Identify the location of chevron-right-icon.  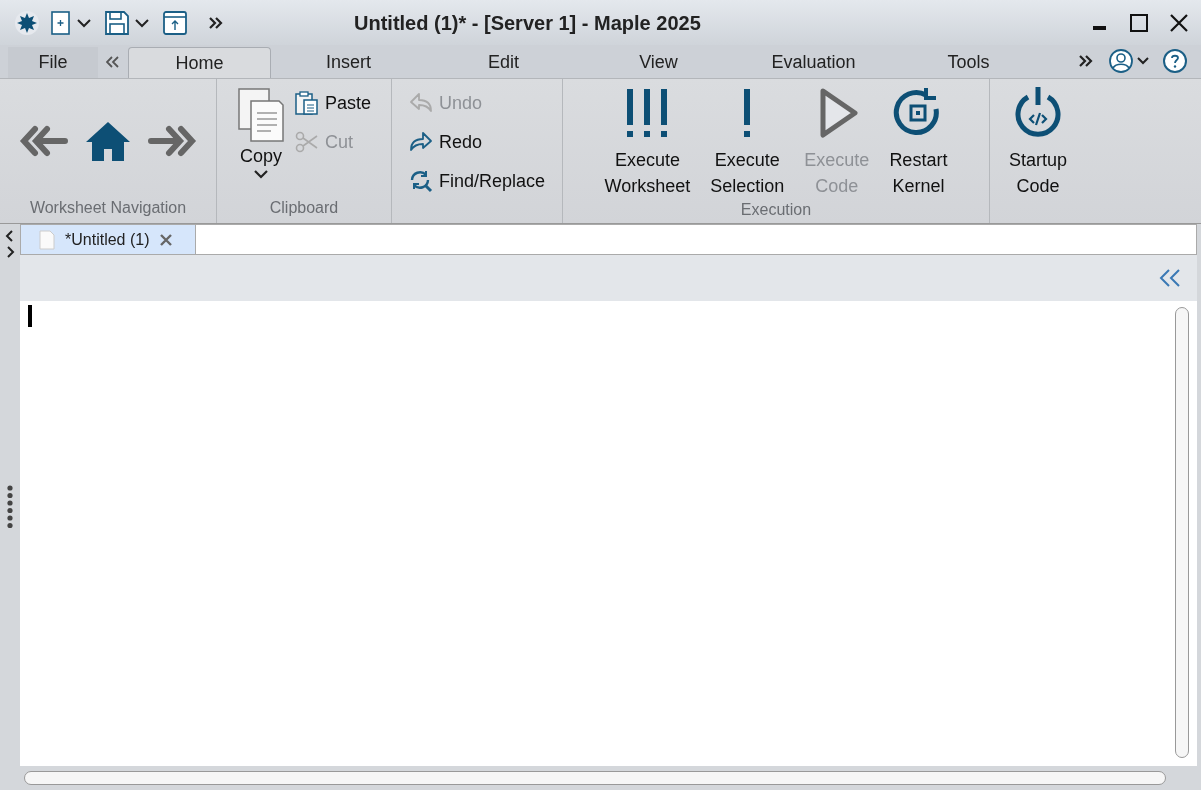
(10, 252).